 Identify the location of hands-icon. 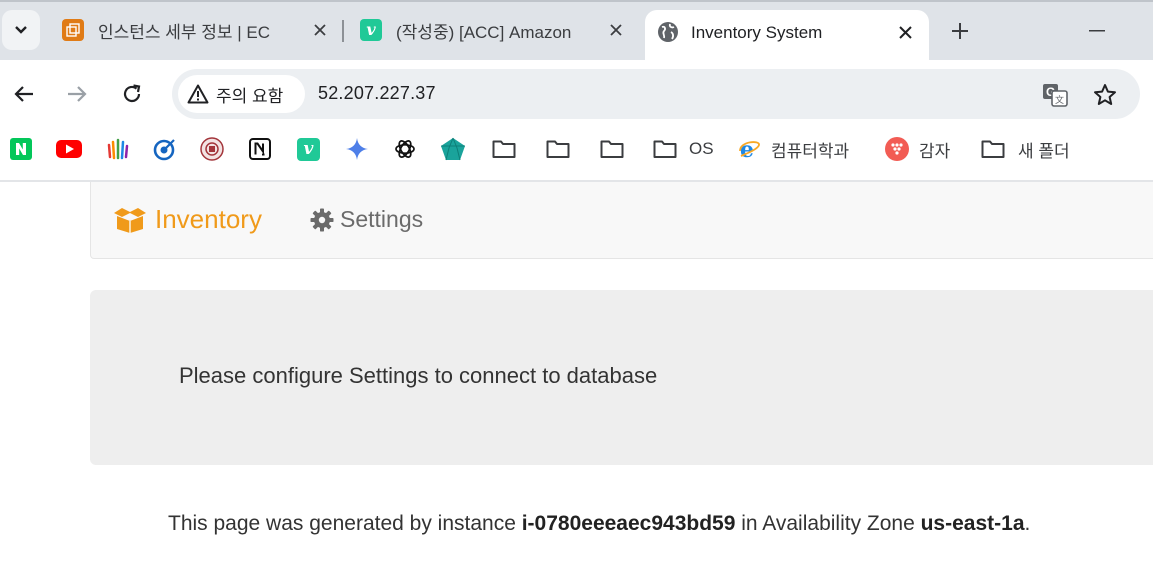
(118, 149).